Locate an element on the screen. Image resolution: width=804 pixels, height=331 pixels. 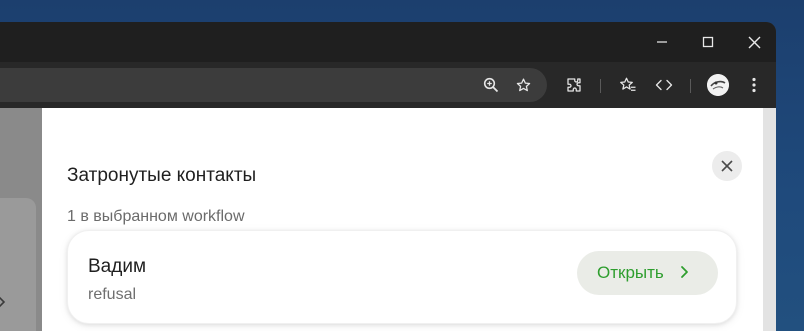
profile-avatar is located at coordinates (718, 85).